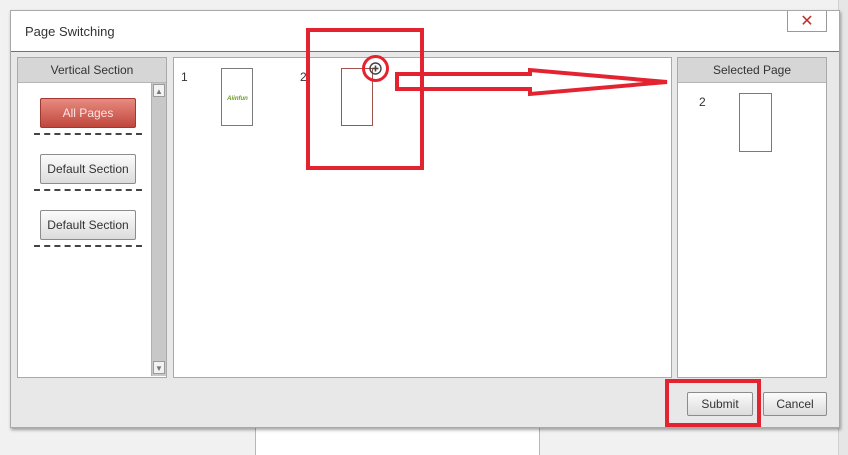 The image size is (848, 455). I want to click on arrow-shape, so click(531, 82).